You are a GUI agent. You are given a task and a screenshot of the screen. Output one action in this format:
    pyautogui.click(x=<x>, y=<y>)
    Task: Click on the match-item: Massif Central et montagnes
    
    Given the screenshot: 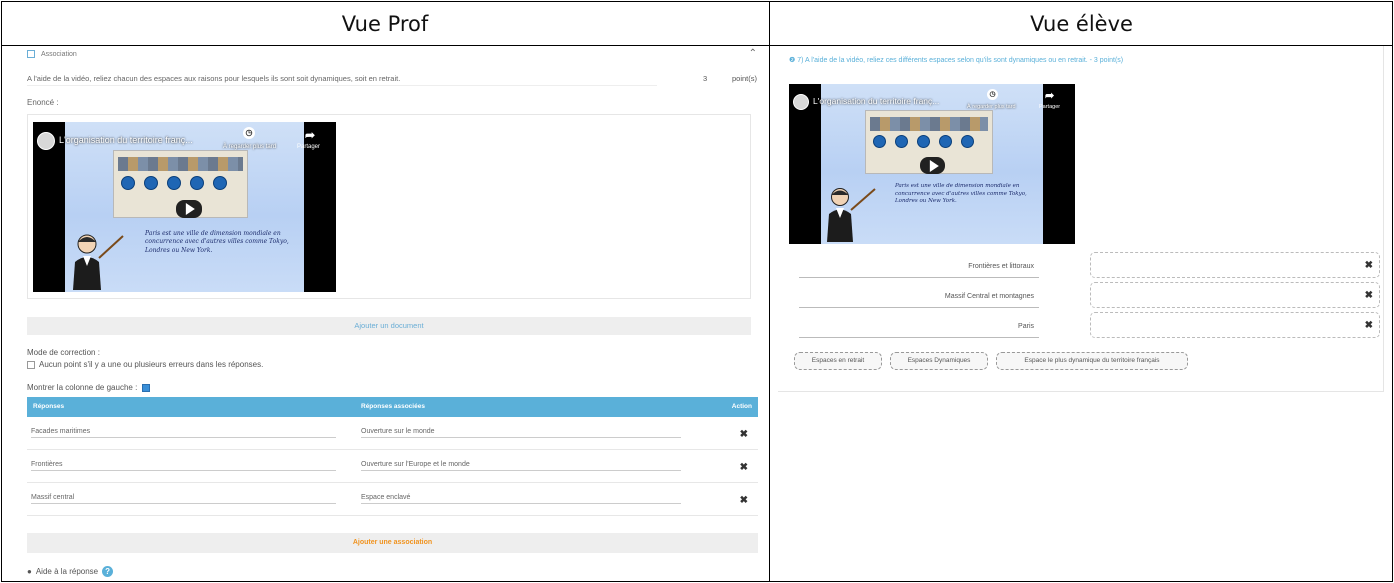 What is the action you would take?
    pyautogui.click(x=919, y=297)
    